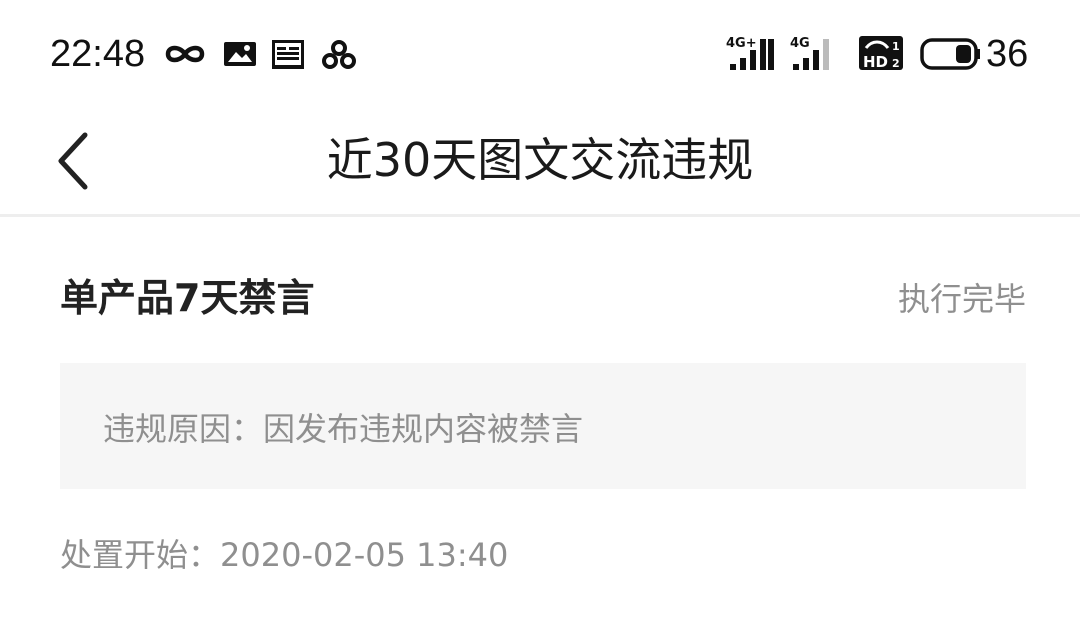  Describe the element at coordinates (951, 54) in the screenshot. I see `battery-icon` at that location.